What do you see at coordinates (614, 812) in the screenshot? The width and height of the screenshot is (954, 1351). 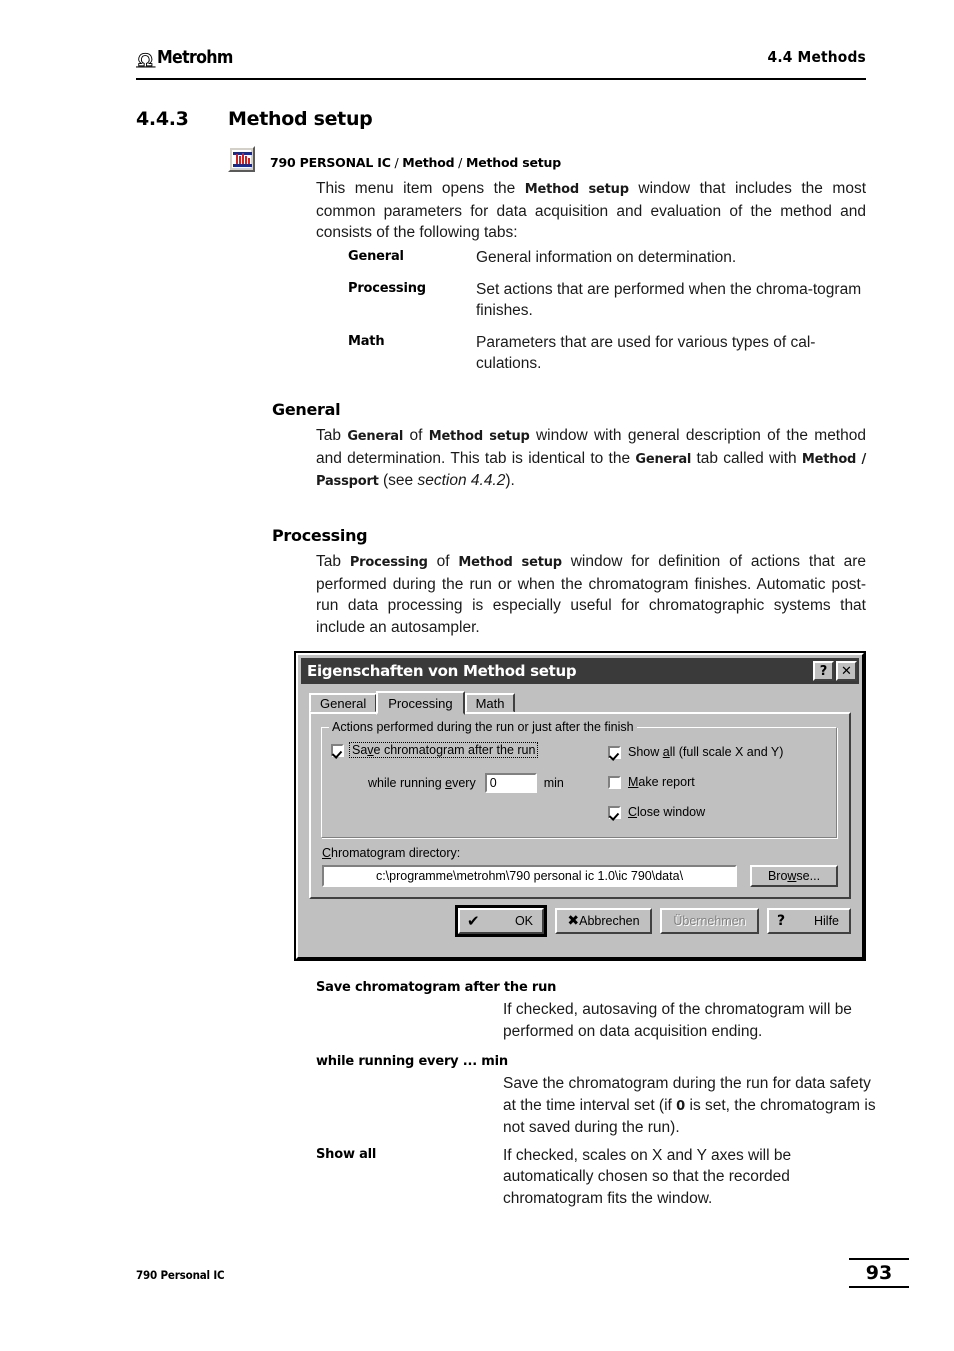 I see `checkbox-close-window` at bounding box center [614, 812].